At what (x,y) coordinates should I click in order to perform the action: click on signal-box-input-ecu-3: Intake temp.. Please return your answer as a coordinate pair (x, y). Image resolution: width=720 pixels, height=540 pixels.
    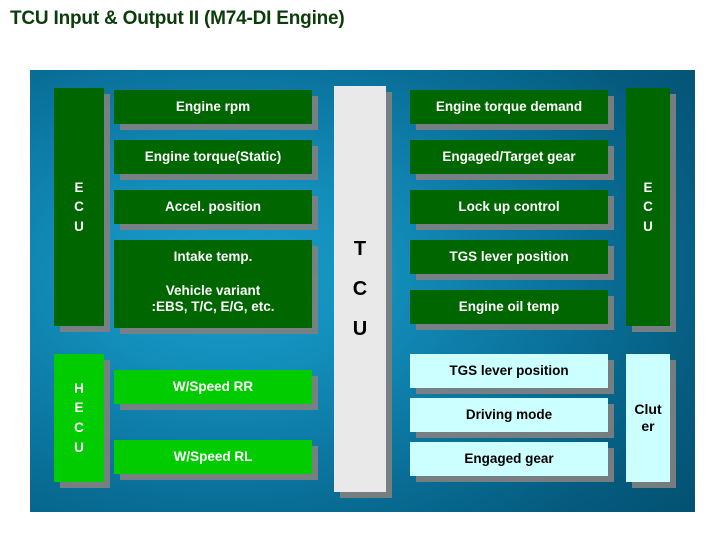
    Looking at the image, I should click on (213, 257).